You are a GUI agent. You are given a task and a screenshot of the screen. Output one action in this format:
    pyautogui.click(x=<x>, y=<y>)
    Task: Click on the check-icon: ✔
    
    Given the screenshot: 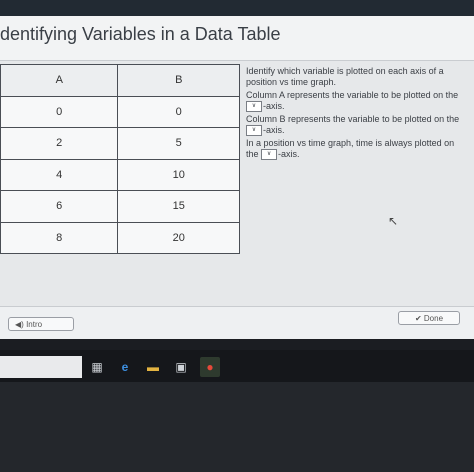 What is the action you would take?
    pyautogui.click(x=418, y=318)
    